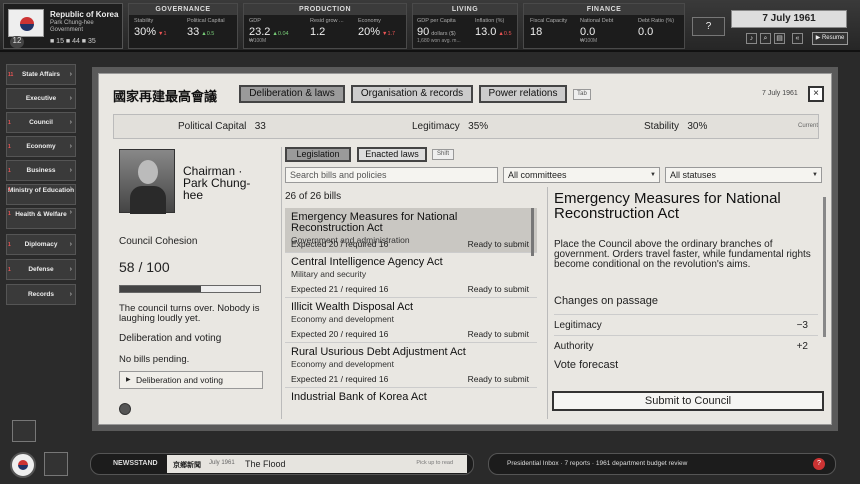 The width and height of the screenshot is (860, 484). I want to click on speed-icon: «, so click(797, 38).